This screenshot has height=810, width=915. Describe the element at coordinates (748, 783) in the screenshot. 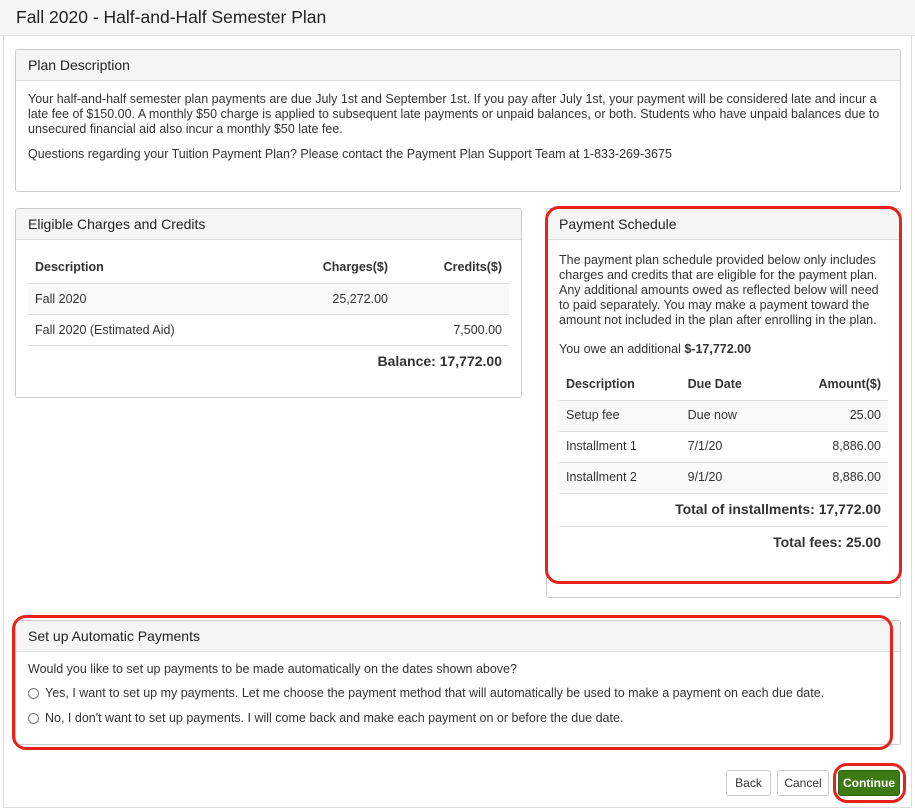

I see `back-button: Back` at that location.